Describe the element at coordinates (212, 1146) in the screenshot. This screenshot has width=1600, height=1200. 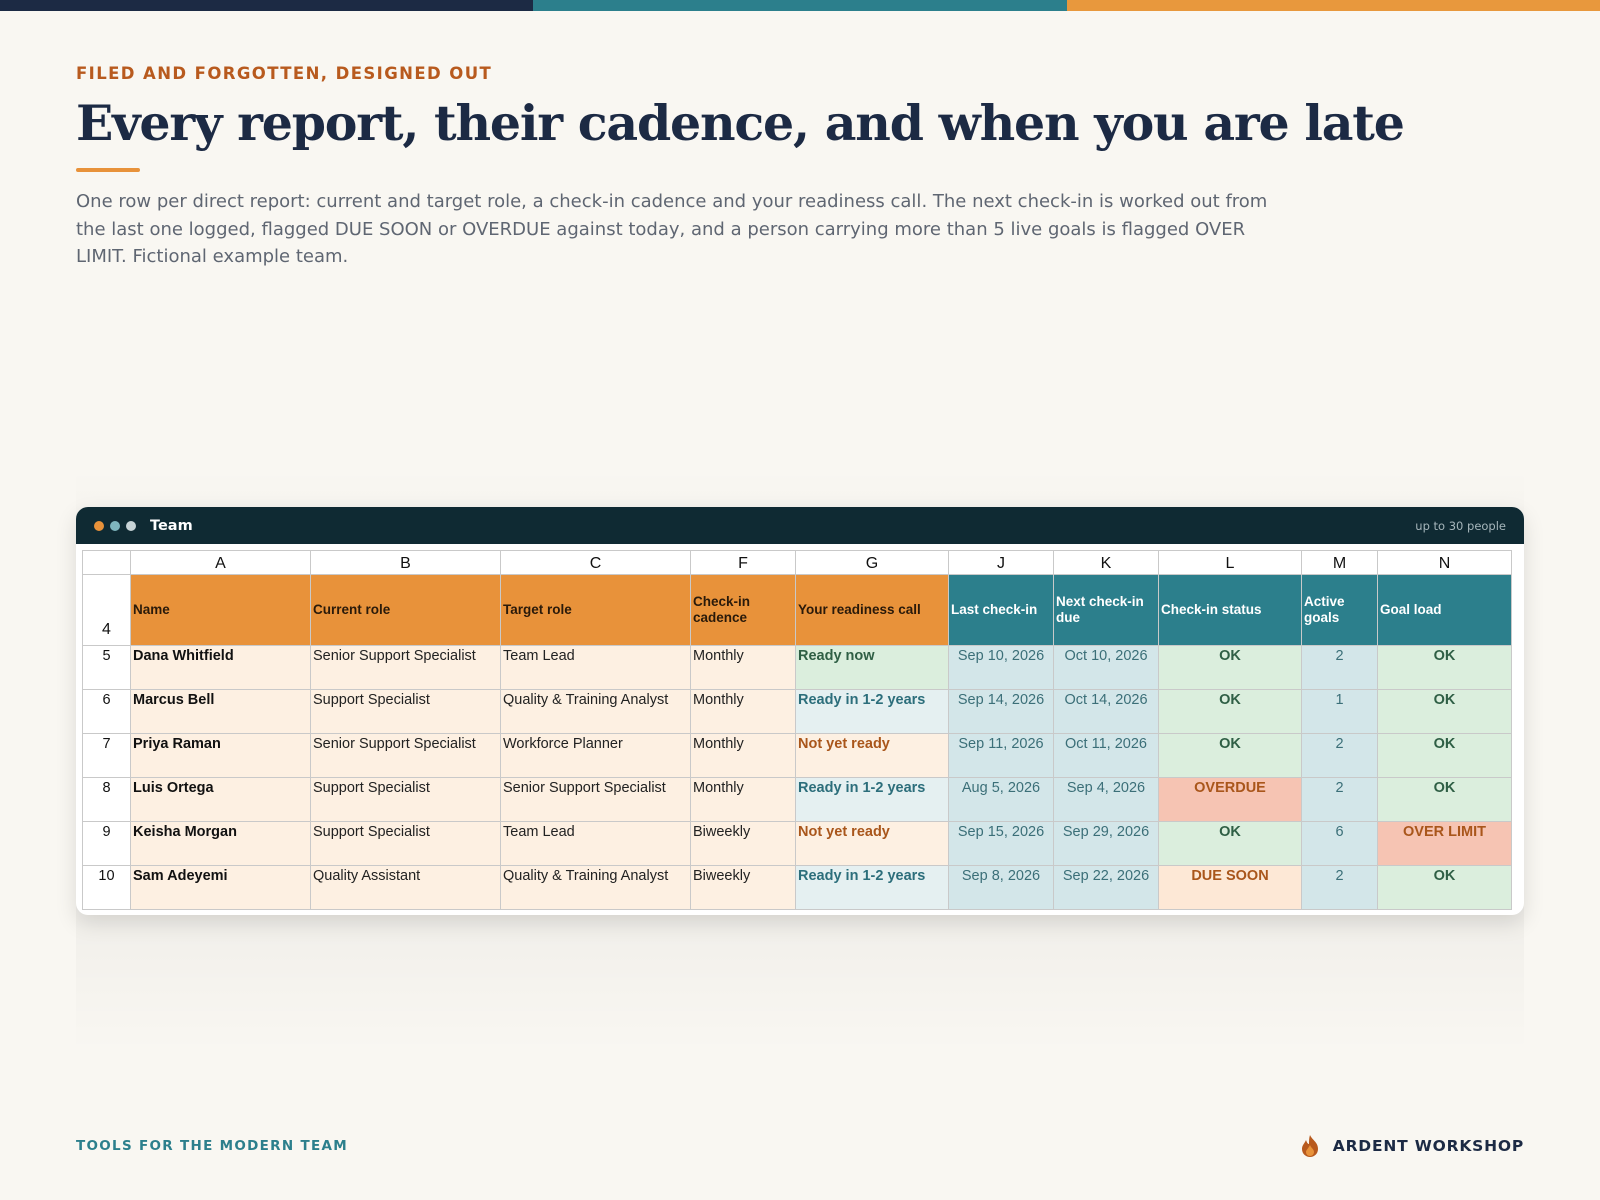
I see `footer-tagline: TOOLS FOR THE MODERN TEAM` at that location.